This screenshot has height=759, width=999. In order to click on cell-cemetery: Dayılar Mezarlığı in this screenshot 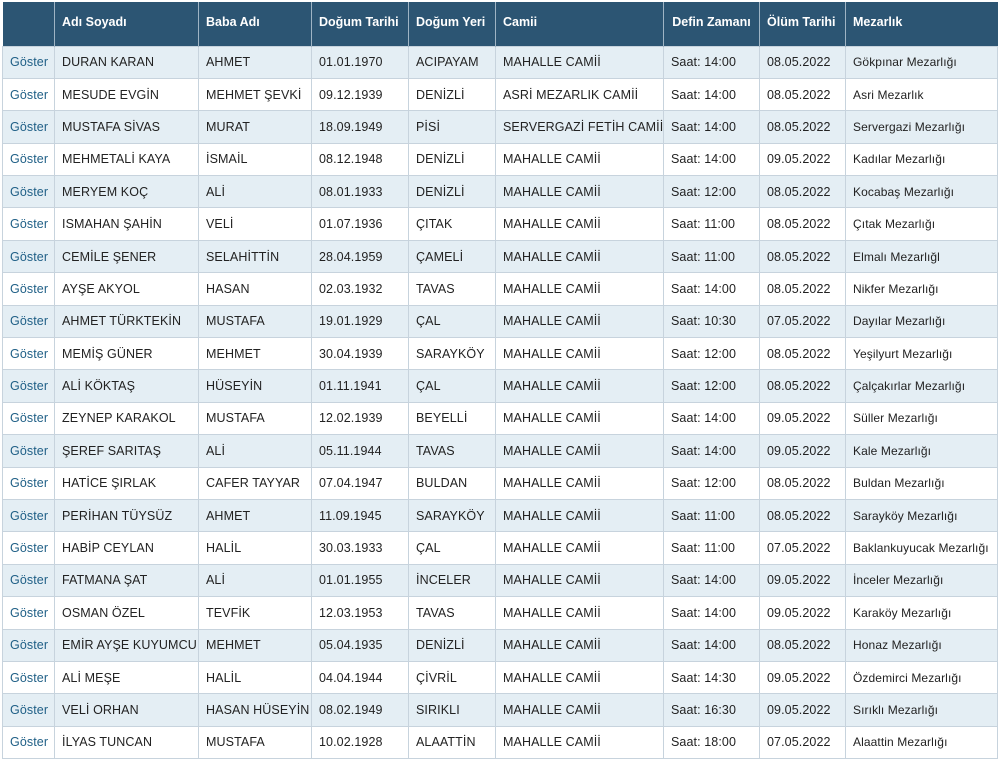, I will do `click(921, 321)`.